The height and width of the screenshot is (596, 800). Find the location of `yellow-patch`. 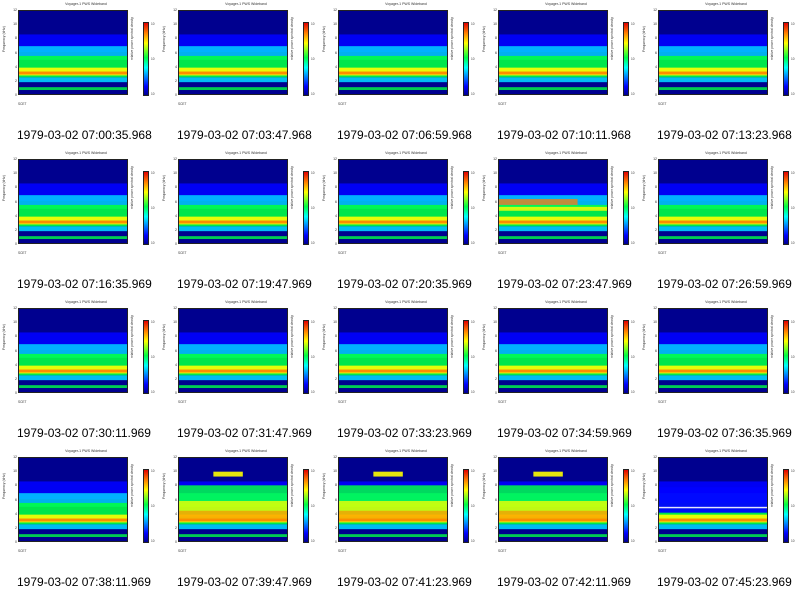

yellow-patch is located at coordinates (228, 474).